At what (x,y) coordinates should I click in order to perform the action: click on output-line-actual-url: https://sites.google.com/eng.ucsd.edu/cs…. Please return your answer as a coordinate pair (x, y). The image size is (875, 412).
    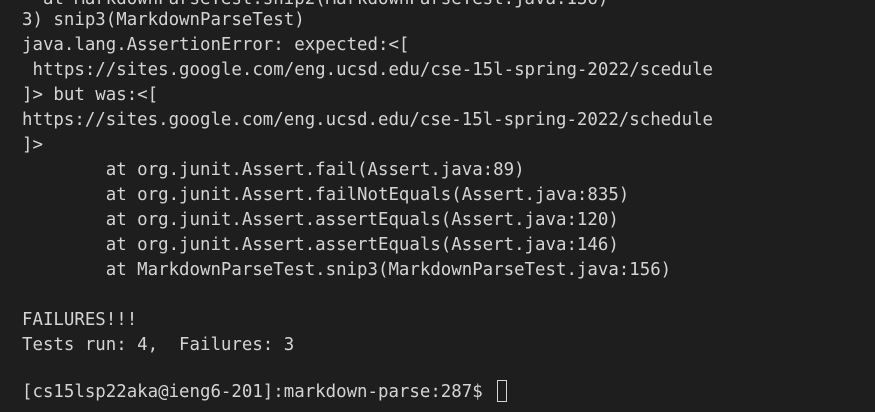
    Looking at the image, I should click on (368, 120).